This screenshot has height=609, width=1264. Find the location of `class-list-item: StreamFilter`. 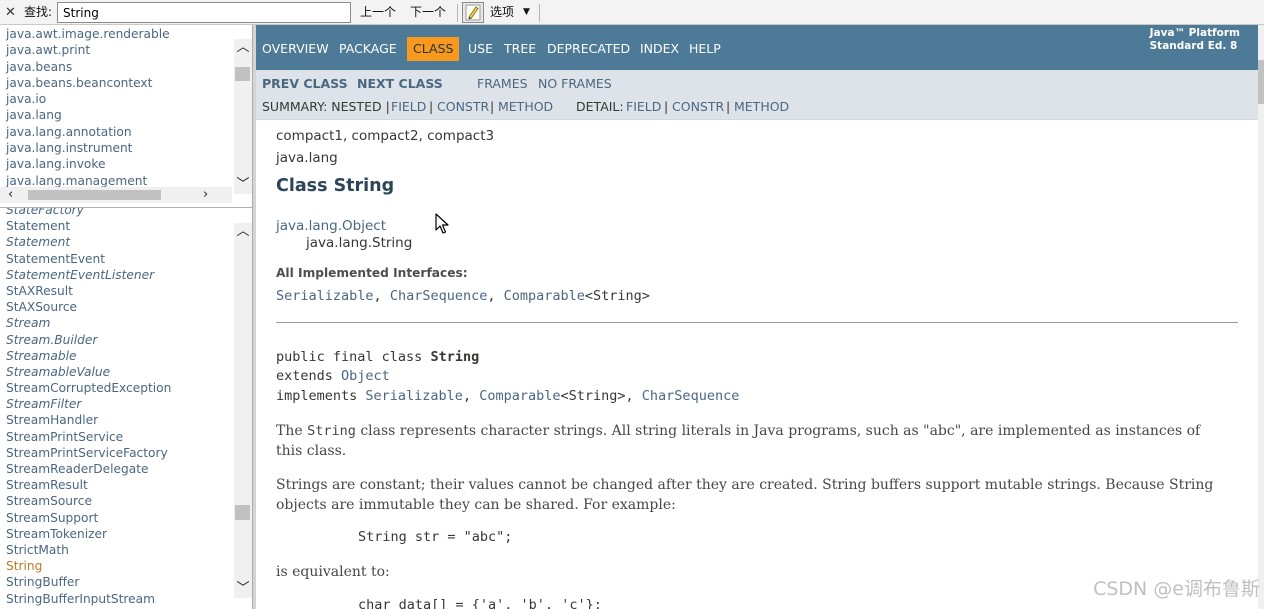

class-list-item: StreamFilter is located at coordinates (88, 404).